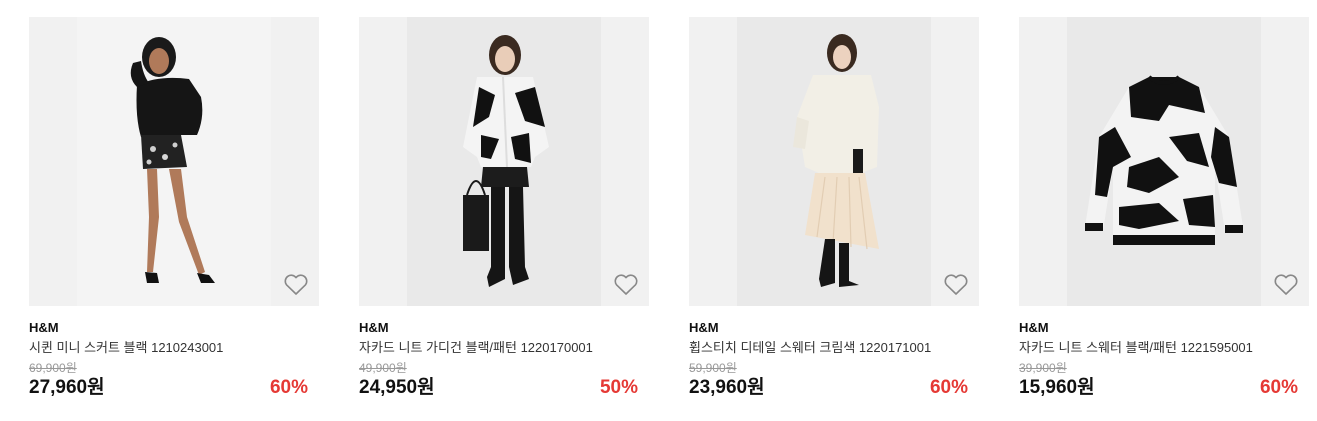 The image size is (1317, 421). I want to click on discount-rate: 50%, so click(618, 387).